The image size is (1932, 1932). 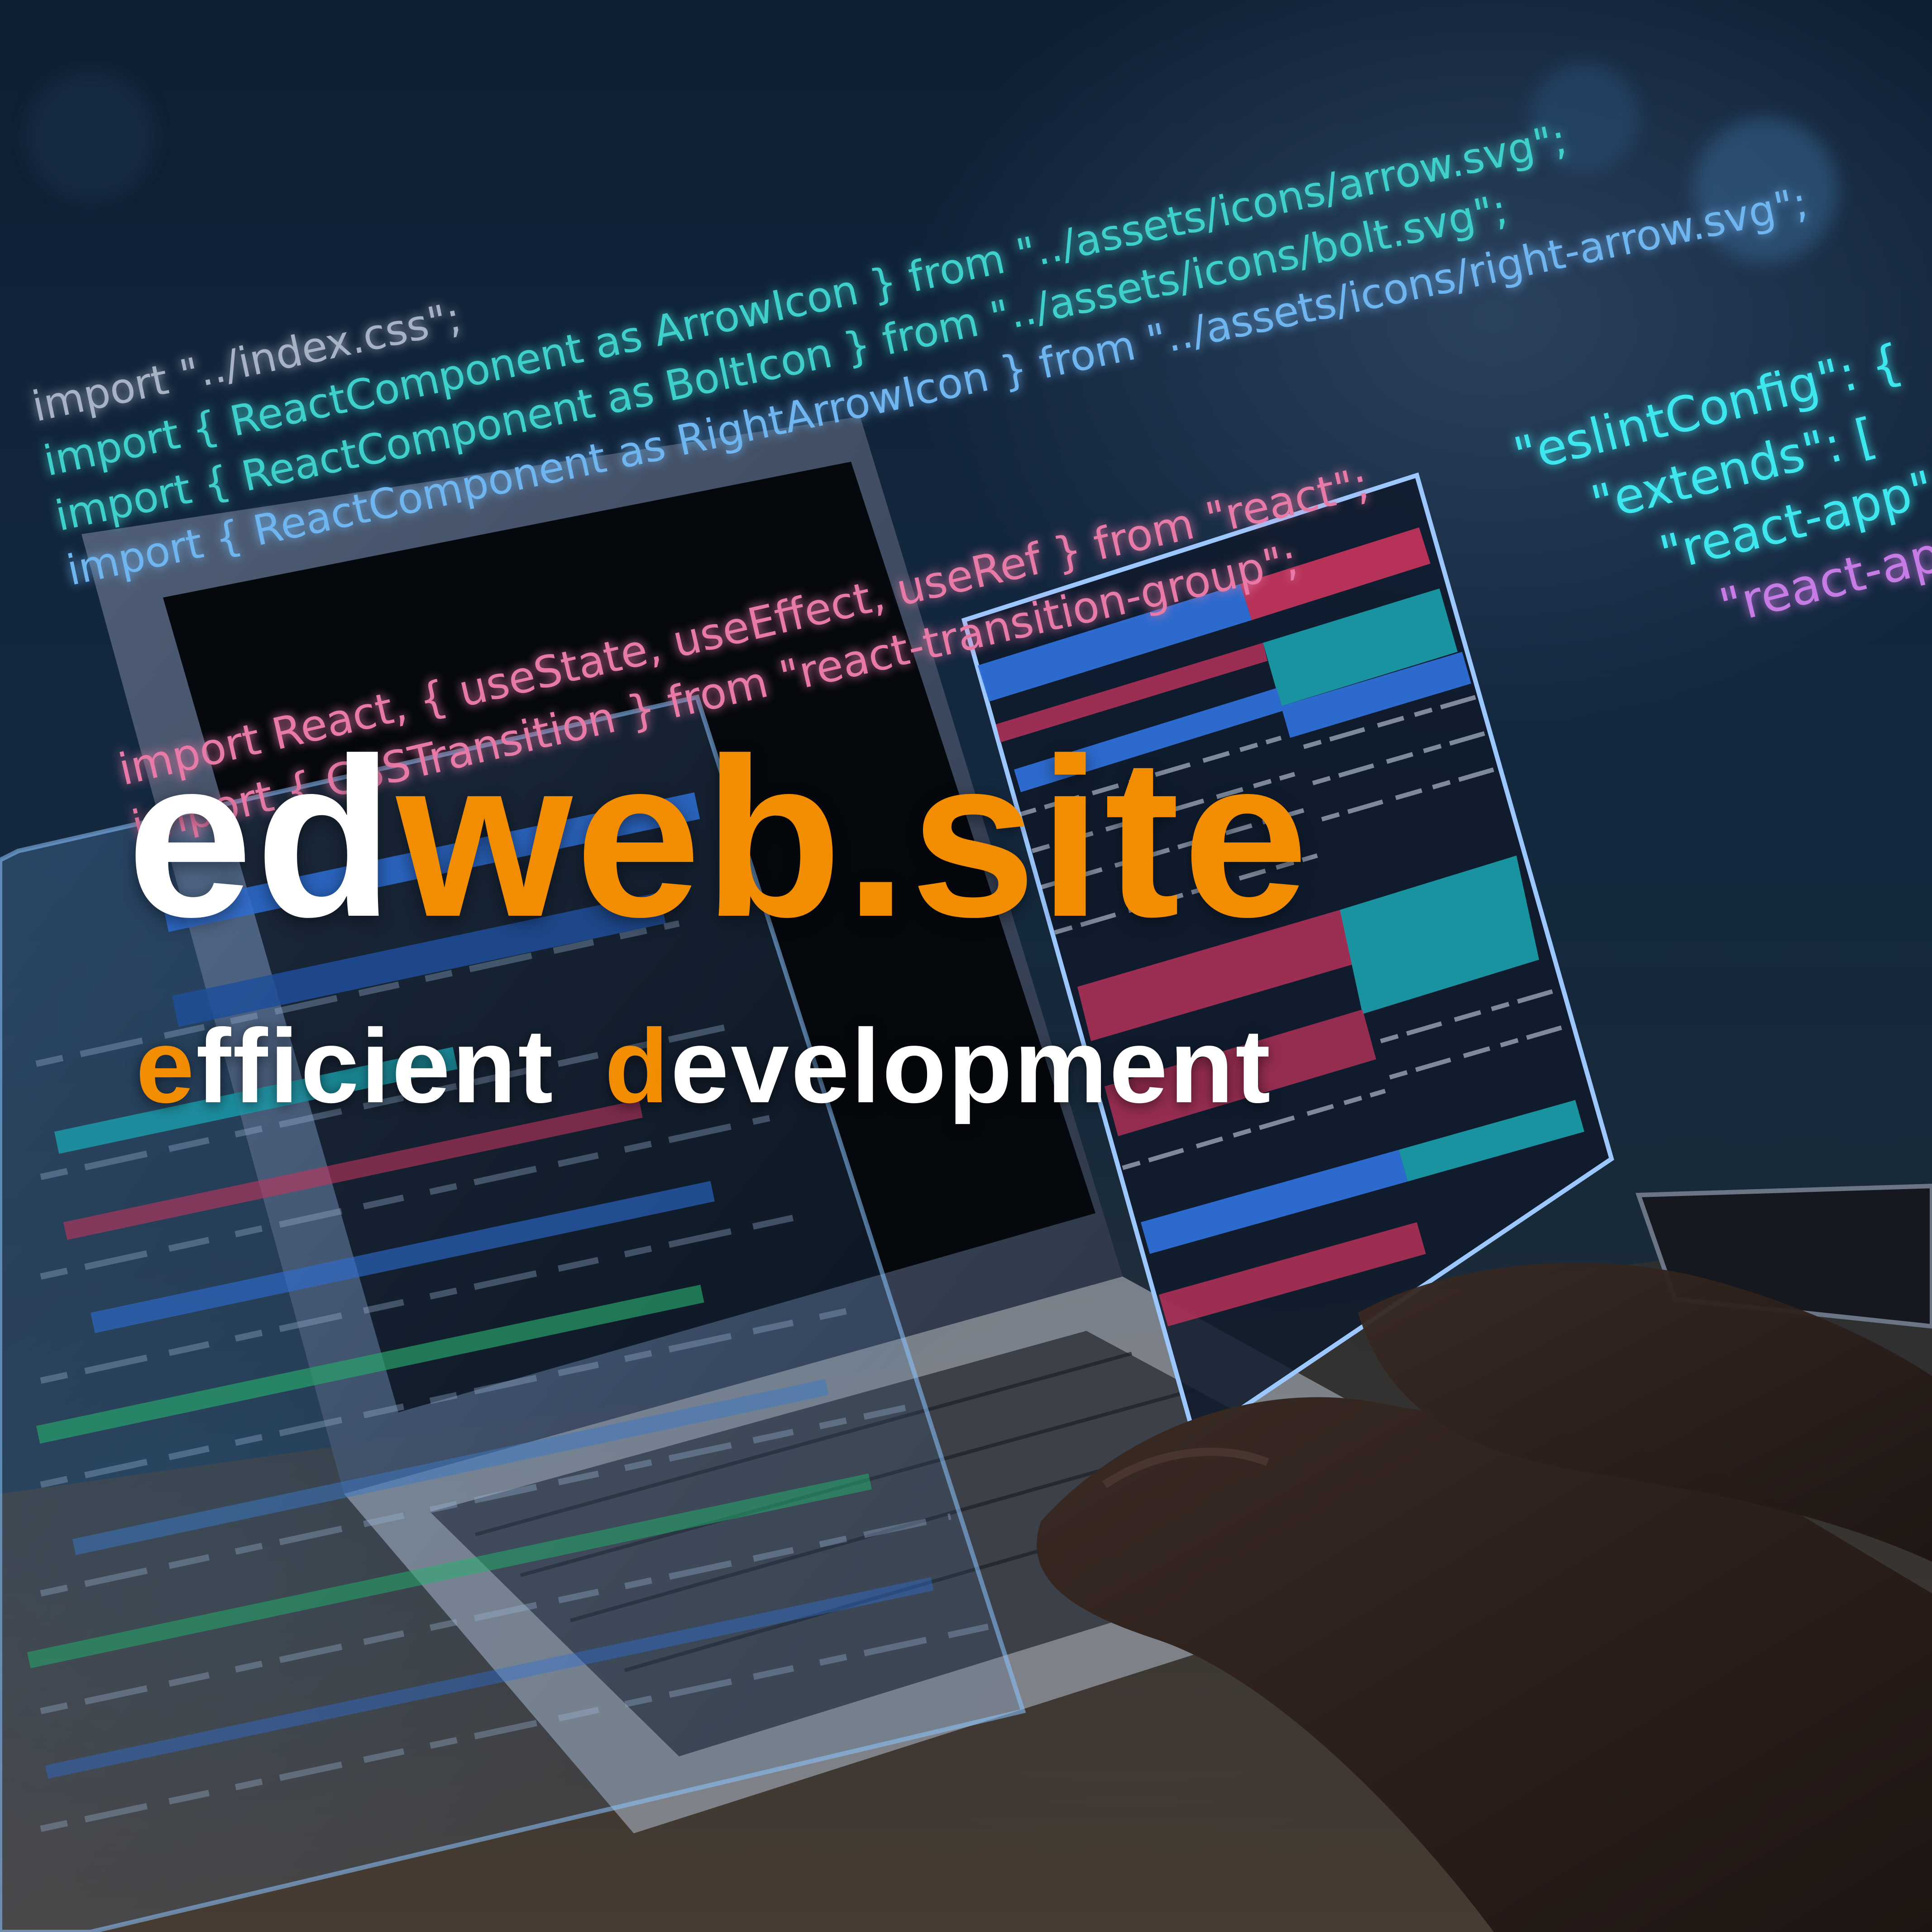 I want to click on logo-part-web: web, so click(x=620, y=837).